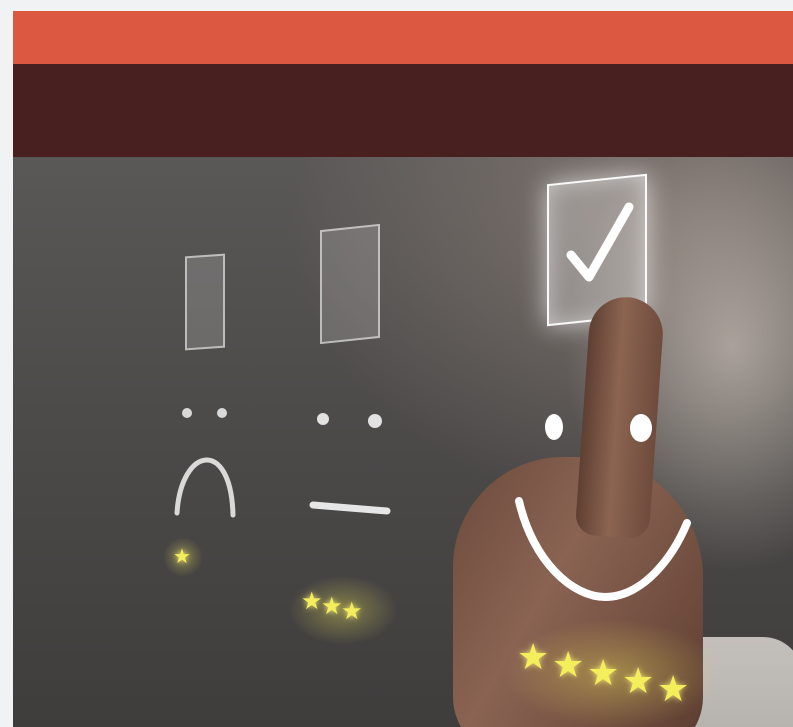 The width and height of the screenshot is (793, 727). What do you see at coordinates (603, 508) in the screenshot?
I see `happy-face-icon` at bounding box center [603, 508].